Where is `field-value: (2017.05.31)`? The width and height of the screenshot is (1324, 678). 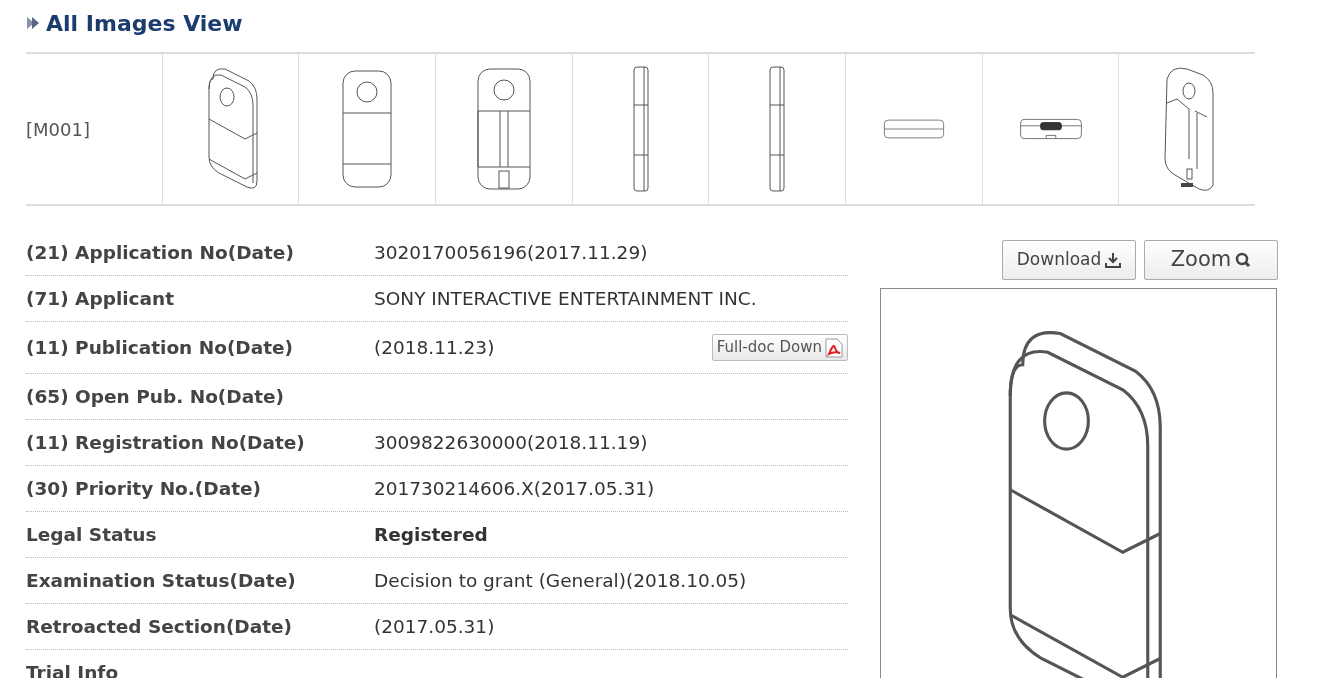 field-value: (2017.05.31) is located at coordinates (434, 626).